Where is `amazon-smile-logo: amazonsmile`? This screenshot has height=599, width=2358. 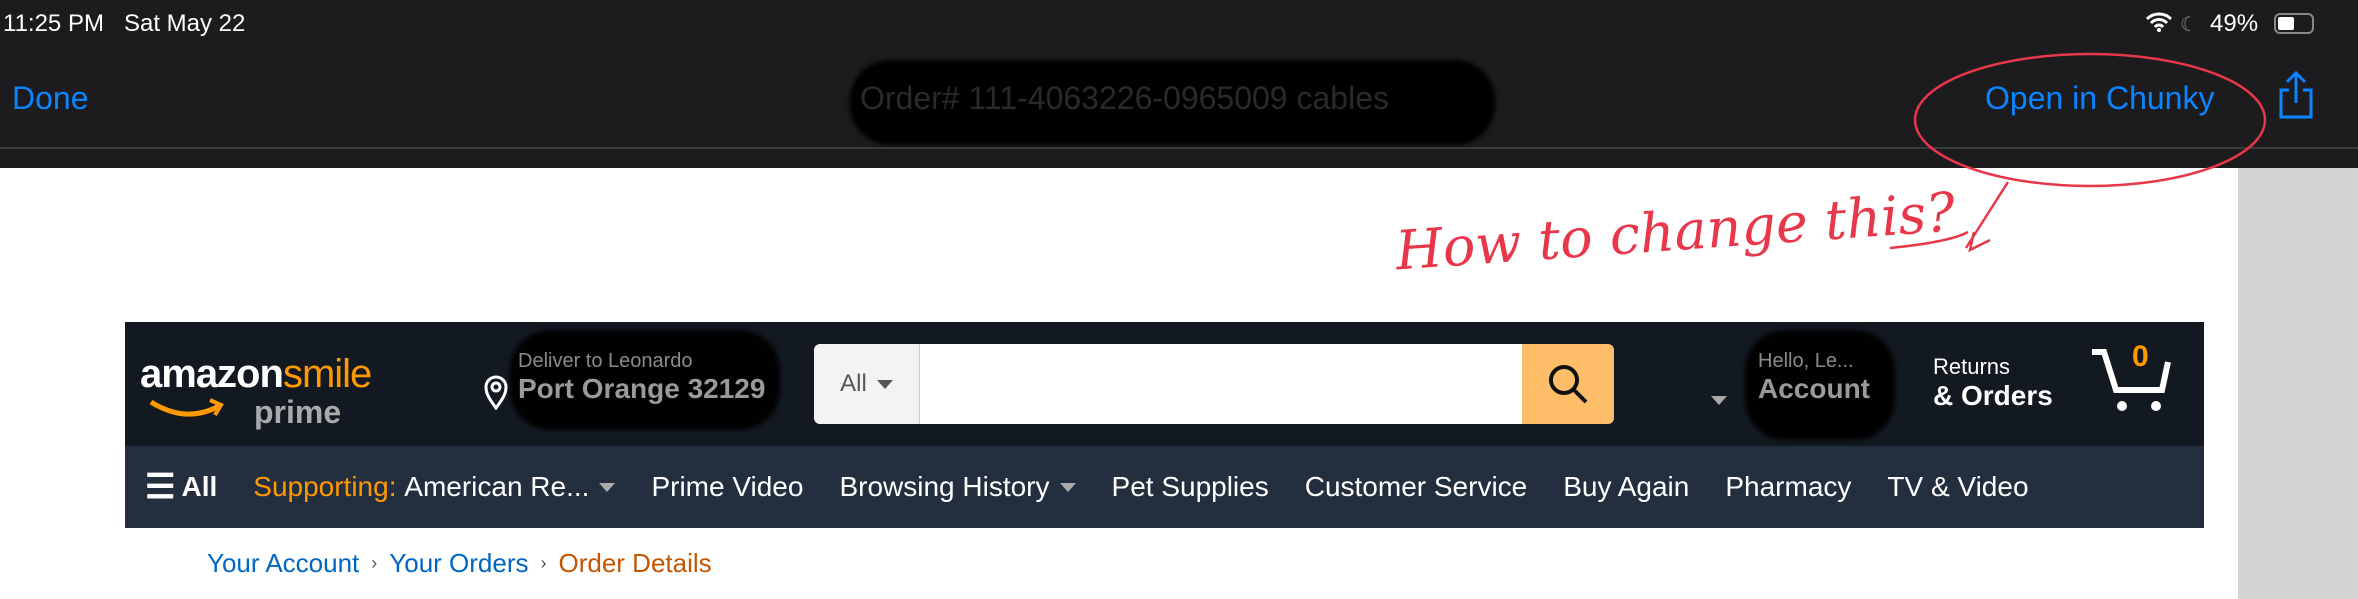
amazon-smile-logo: amazonsmile is located at coordinates (256, 374).